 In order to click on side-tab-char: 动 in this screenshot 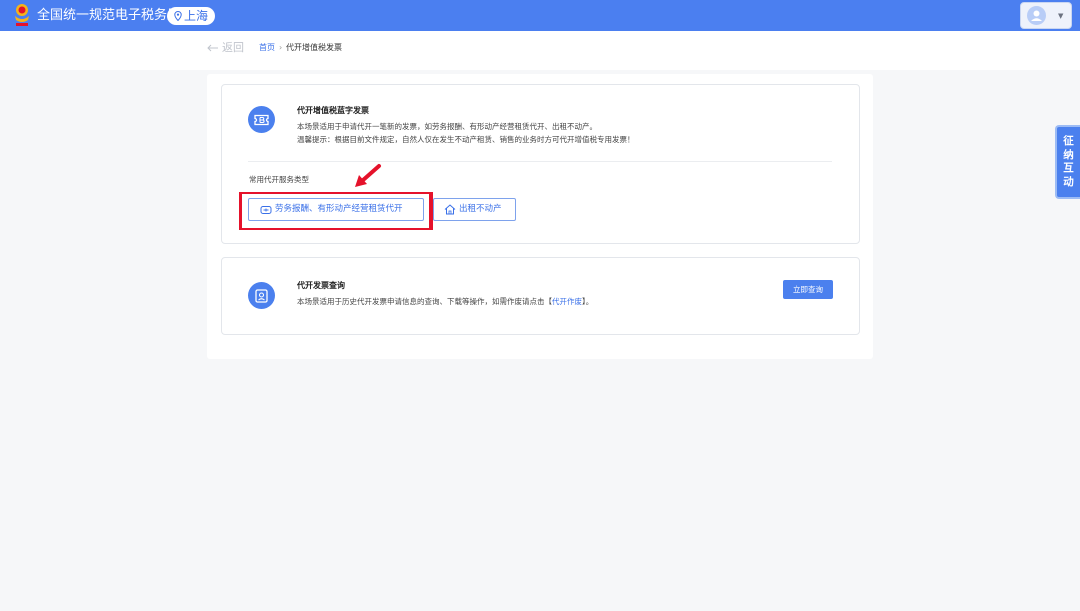, I will do `click(1068, 181)`.